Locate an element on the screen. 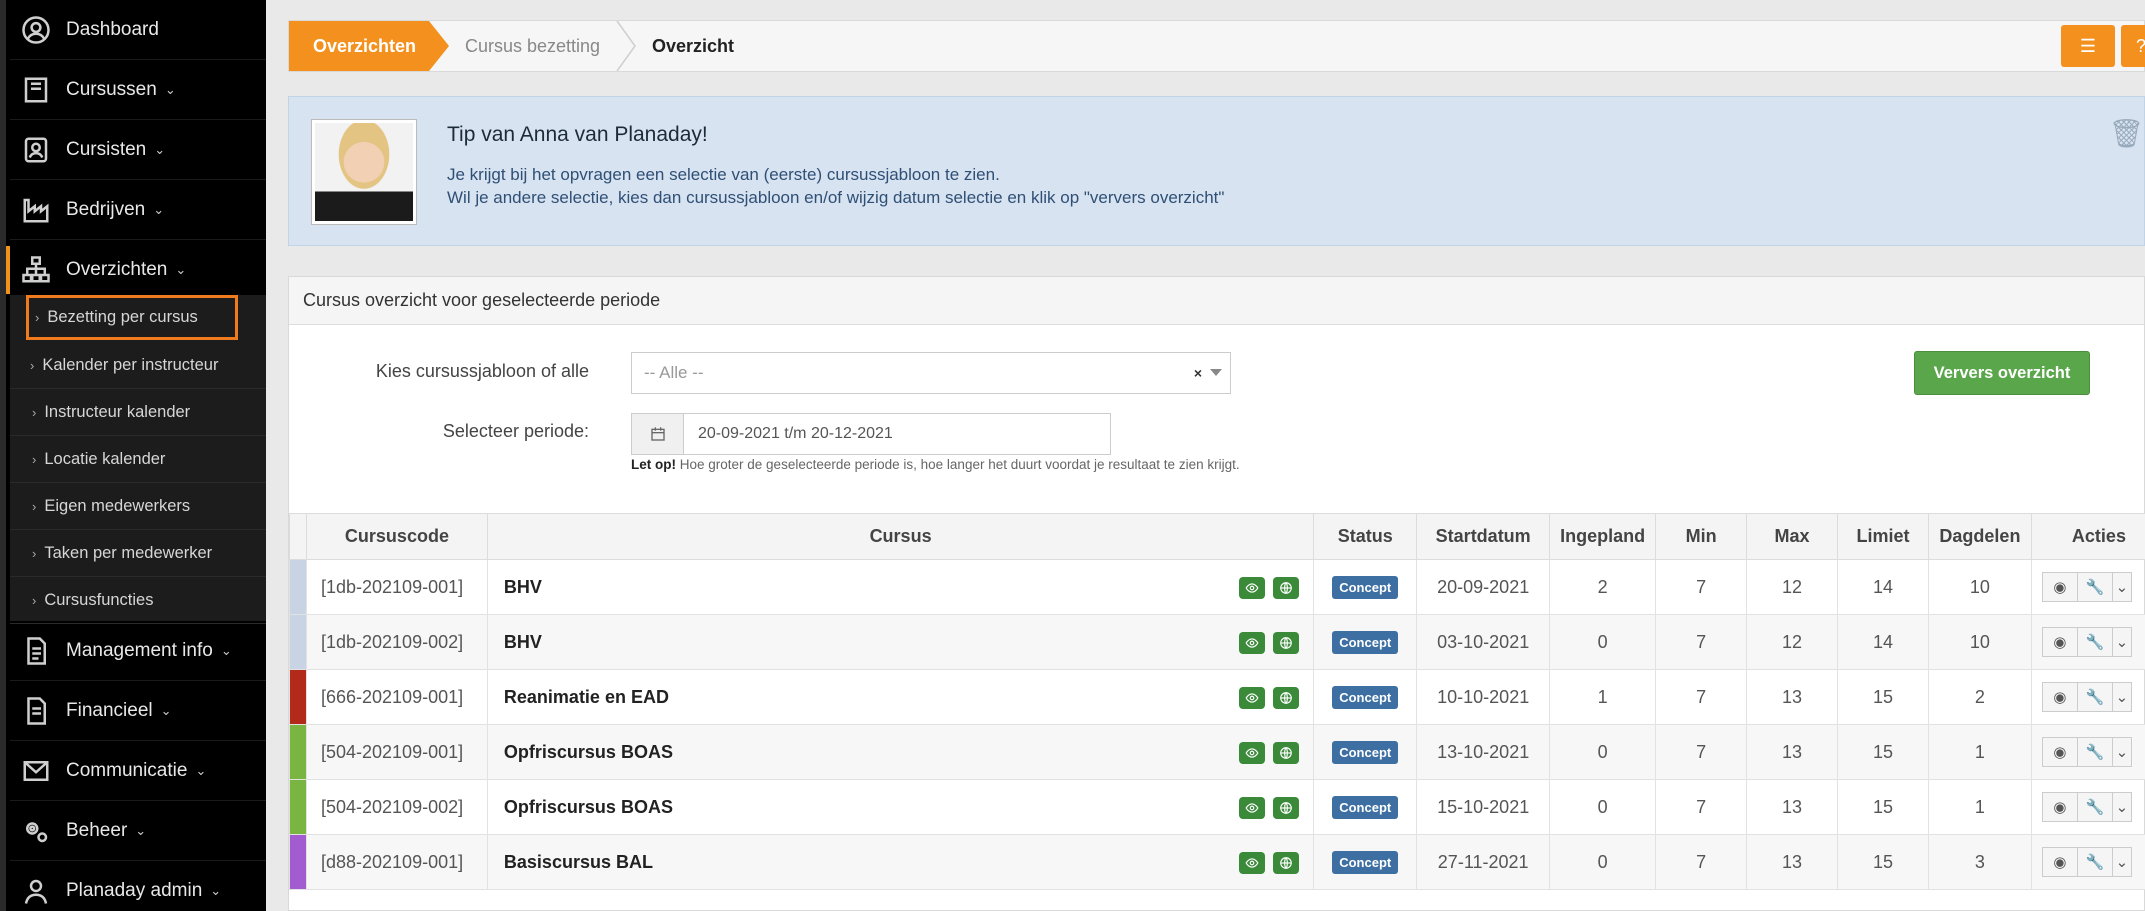  sidebar-item-planaday-admin: Planaday admin ⌄ is located at coordinates (138, 886).